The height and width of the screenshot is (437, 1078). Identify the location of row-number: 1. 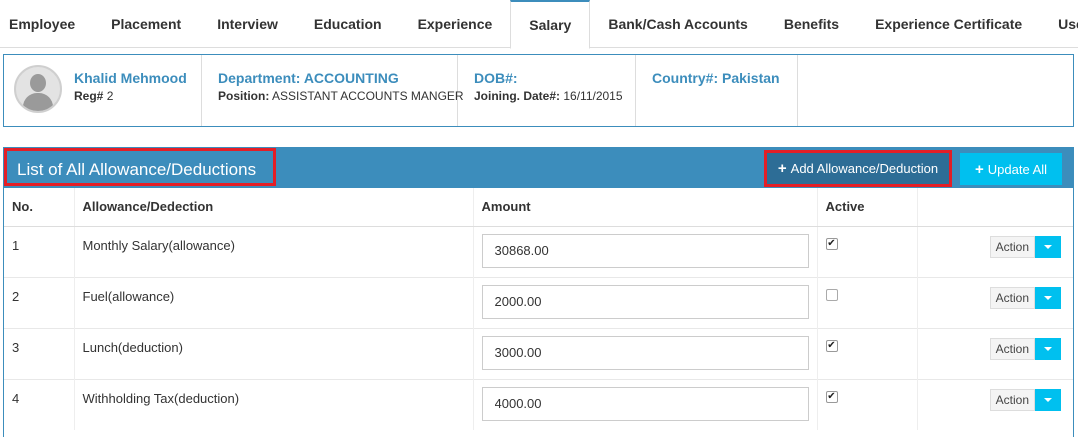
(39, 251).